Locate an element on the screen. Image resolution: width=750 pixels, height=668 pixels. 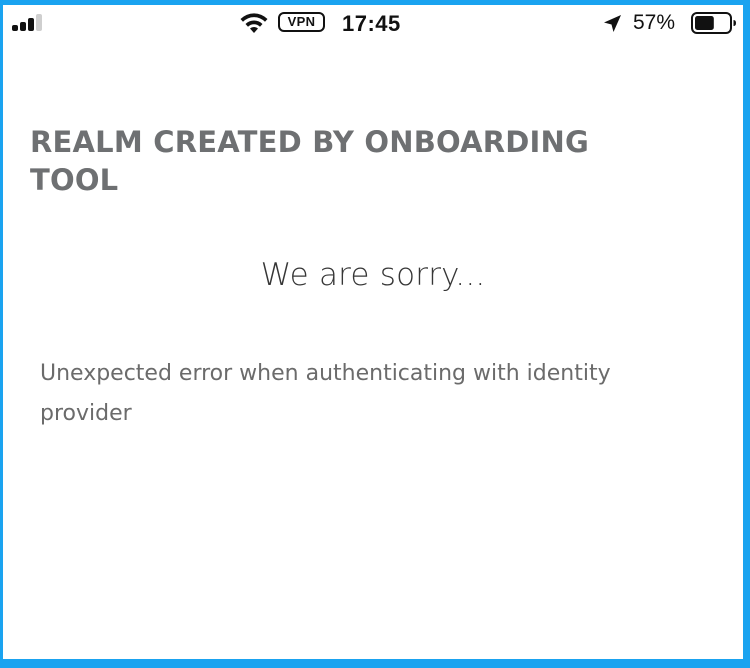
battery-percentage: 57% is located at coordinates (654, 22).